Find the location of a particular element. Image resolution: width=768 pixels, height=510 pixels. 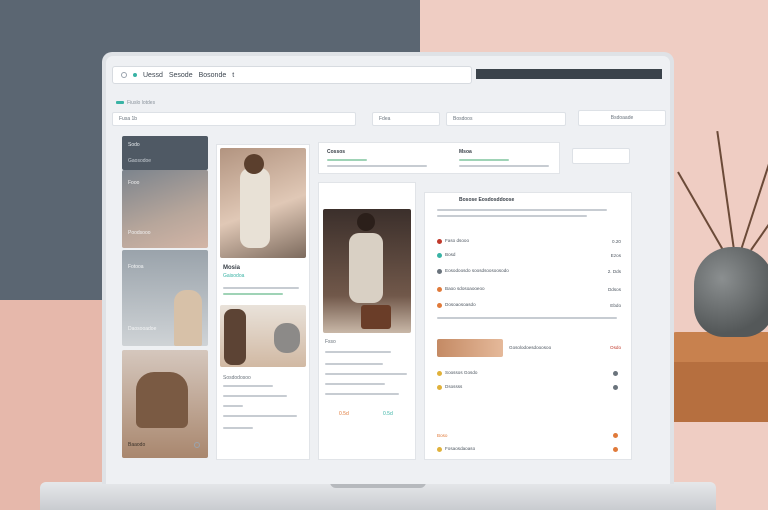

filter-select: Fdea is located at coordinates (406, 119).